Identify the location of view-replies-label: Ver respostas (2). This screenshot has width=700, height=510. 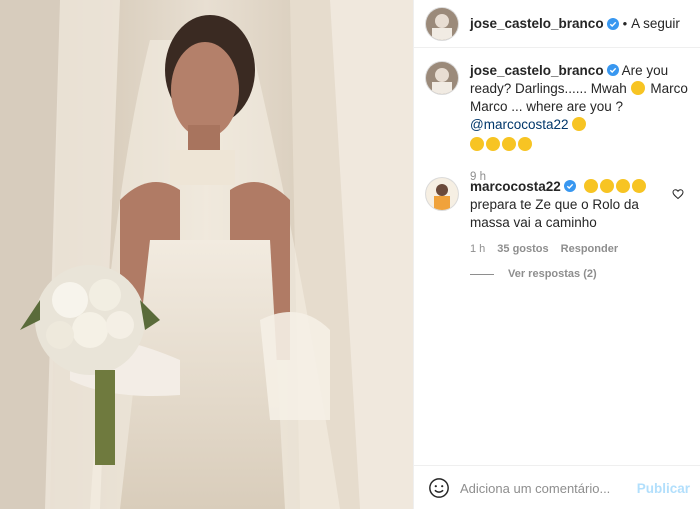
(552, 274).